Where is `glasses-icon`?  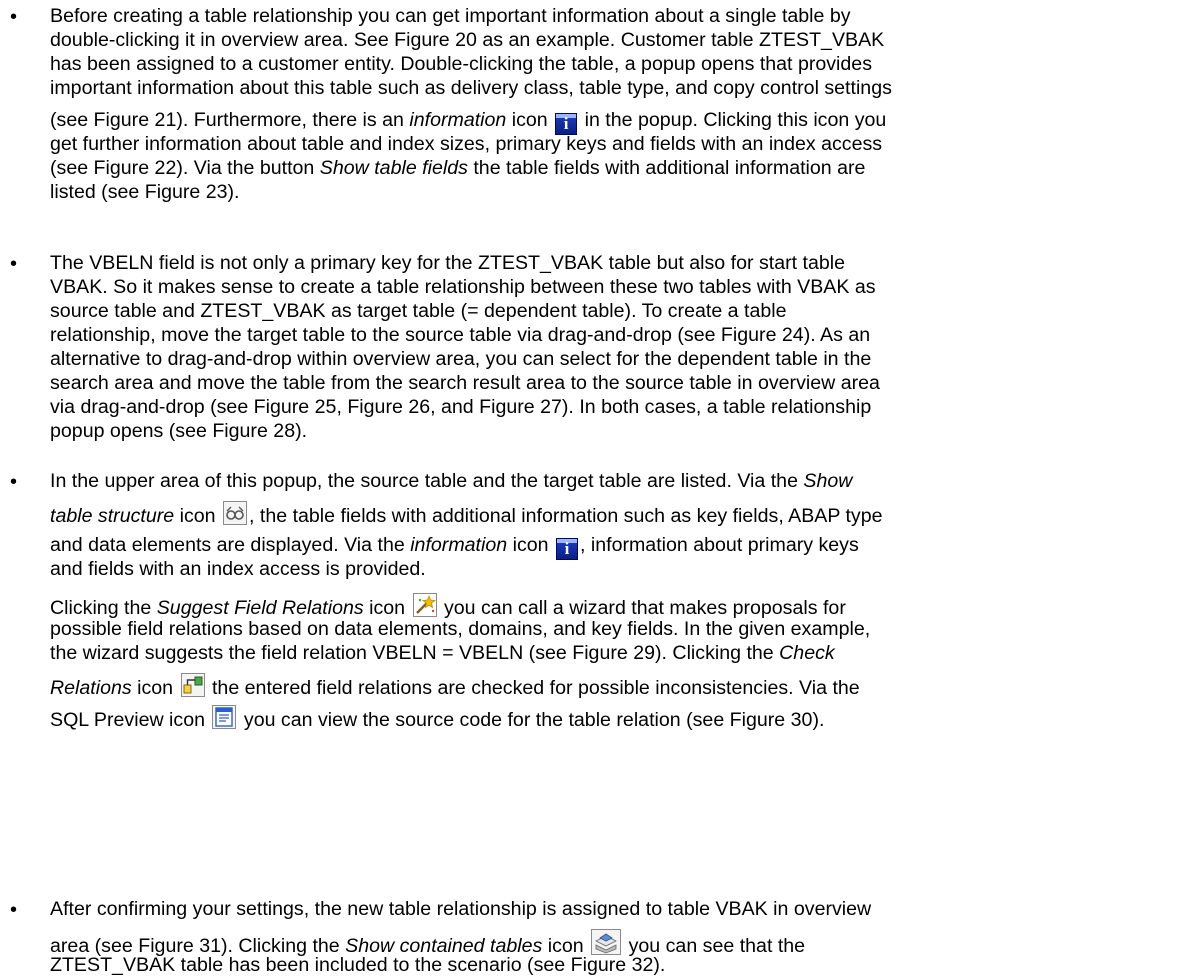
glasses-icon is located at coordinates (235, 513).